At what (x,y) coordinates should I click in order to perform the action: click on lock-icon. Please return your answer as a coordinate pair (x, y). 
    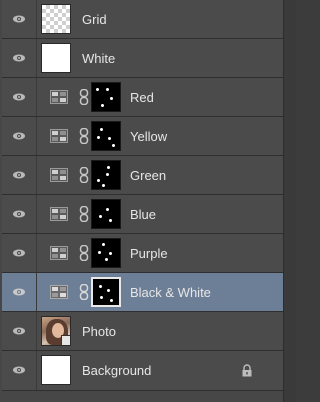
    Looking at the image, I should click on (247, 370).